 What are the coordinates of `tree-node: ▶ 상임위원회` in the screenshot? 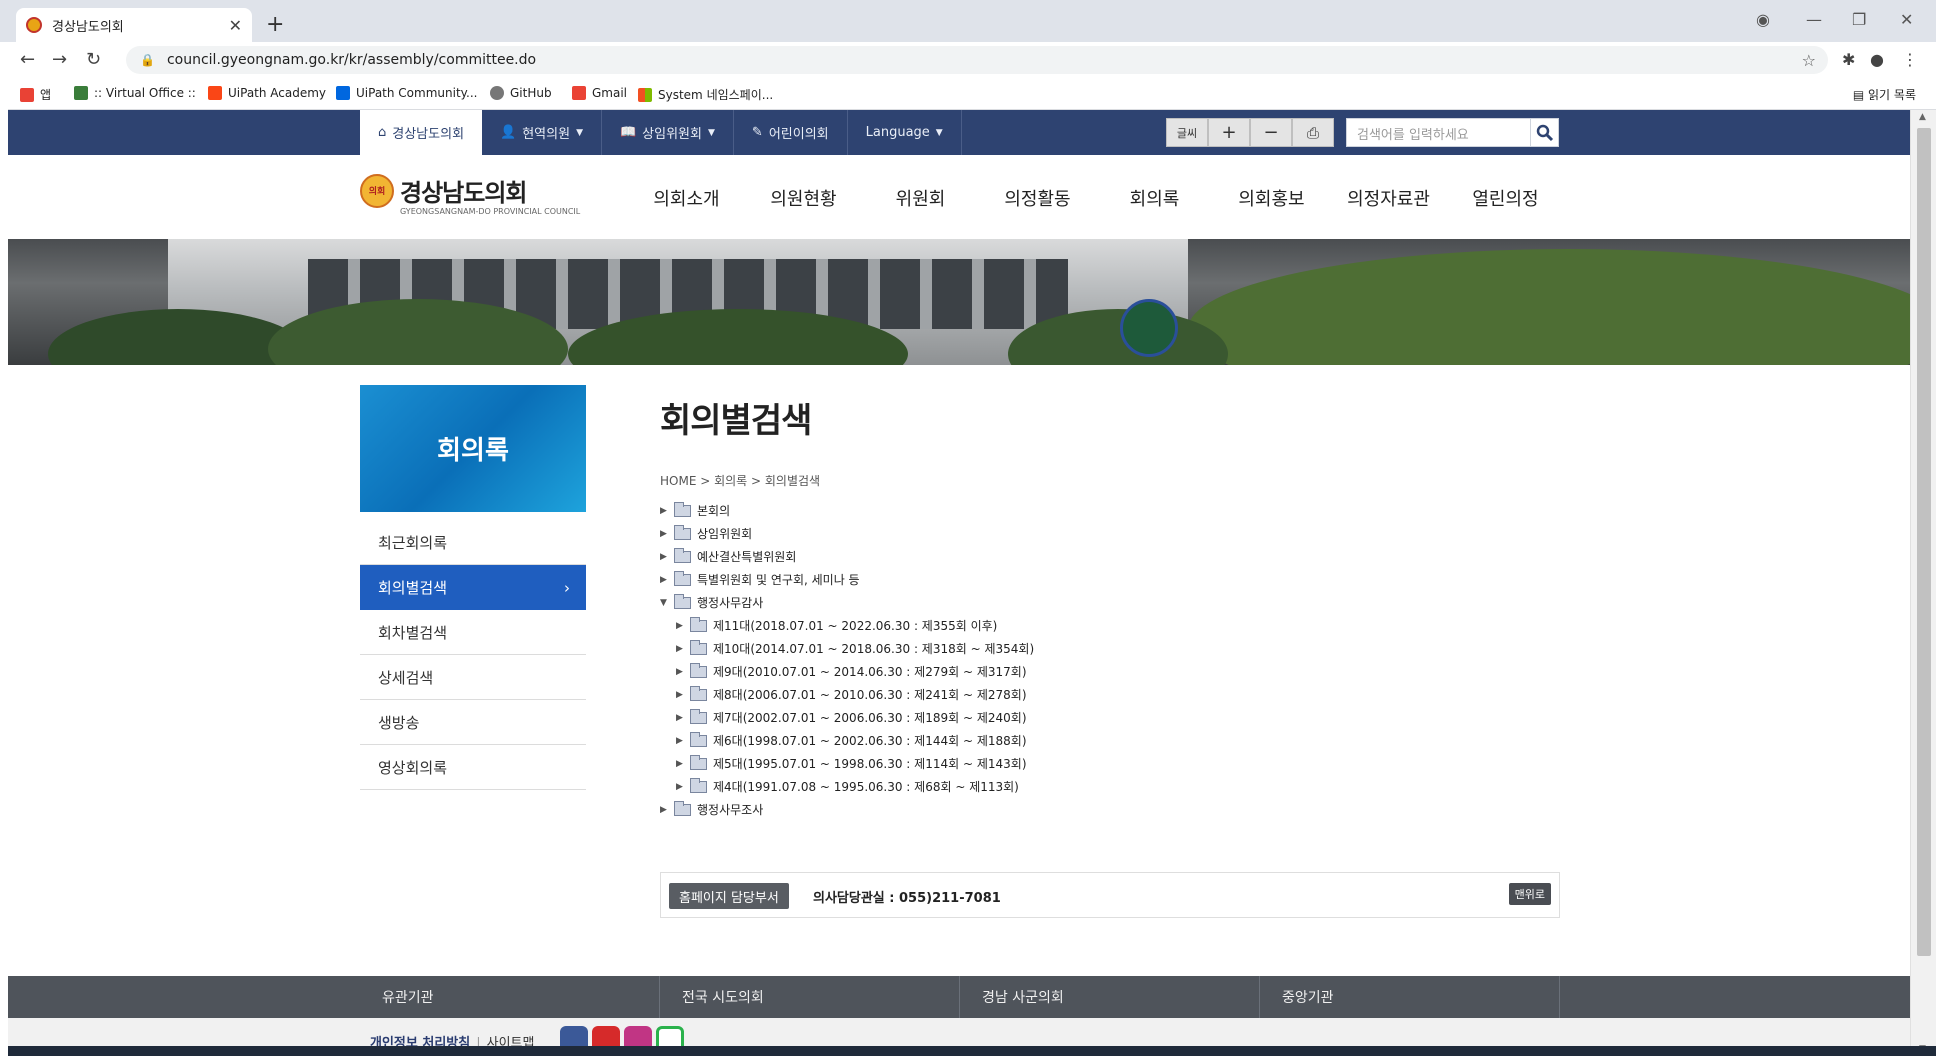 It's located at (1110, 533).